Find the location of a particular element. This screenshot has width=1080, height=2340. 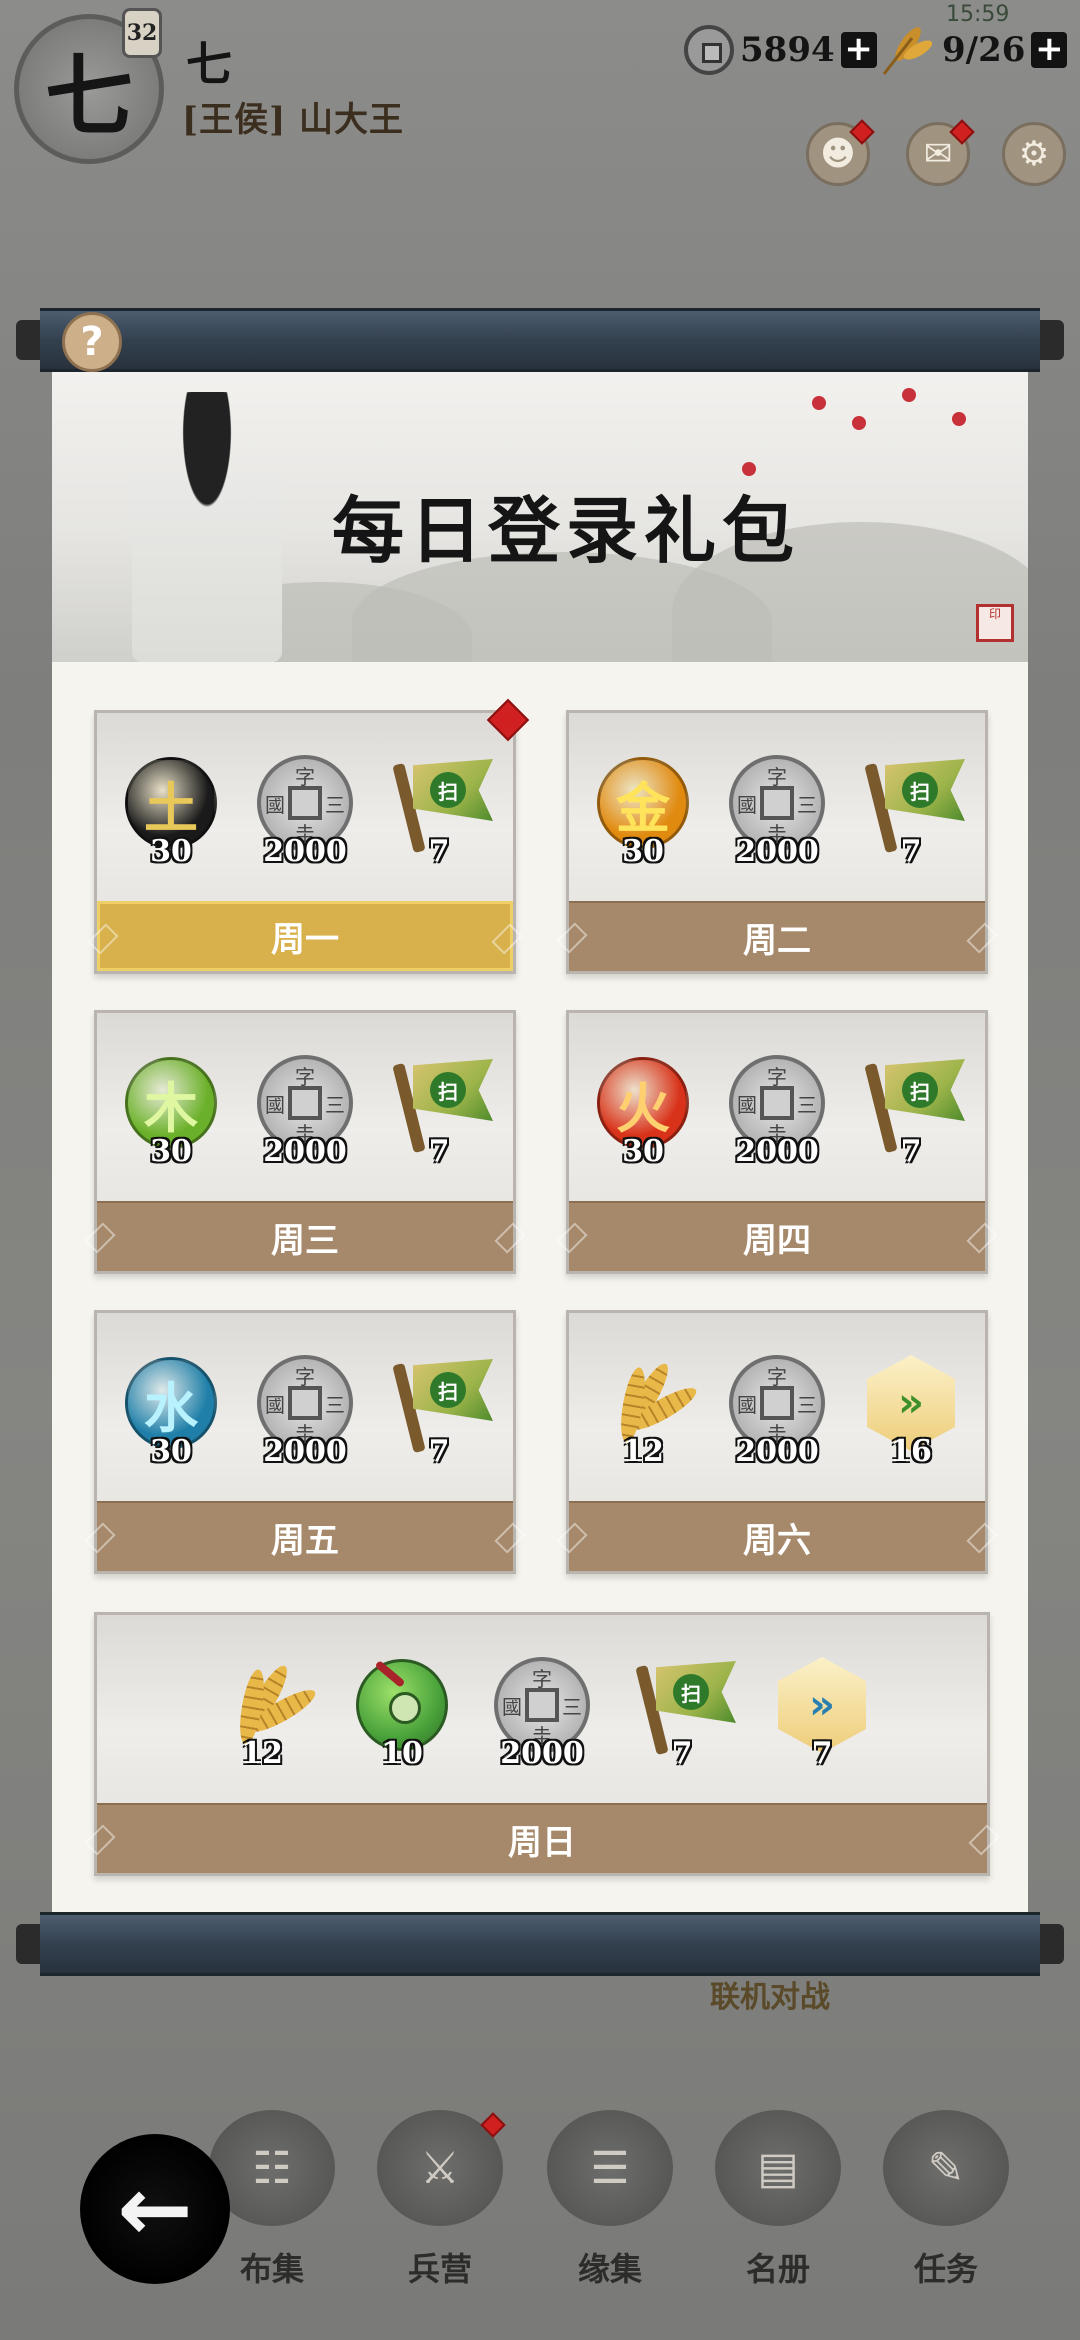

reward-items: 金 30 字國三圭 2000 扫 7 is located at coordinates (777, 823).